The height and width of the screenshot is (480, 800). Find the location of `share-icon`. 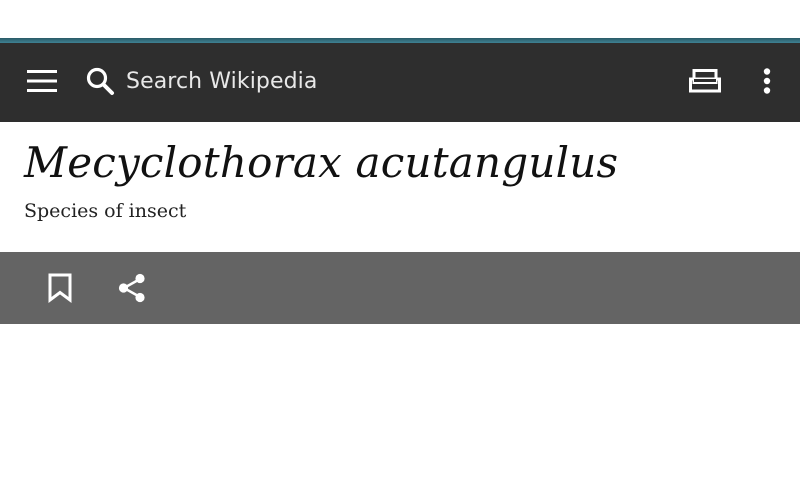

share-icon is located at coordinates (131, 288).